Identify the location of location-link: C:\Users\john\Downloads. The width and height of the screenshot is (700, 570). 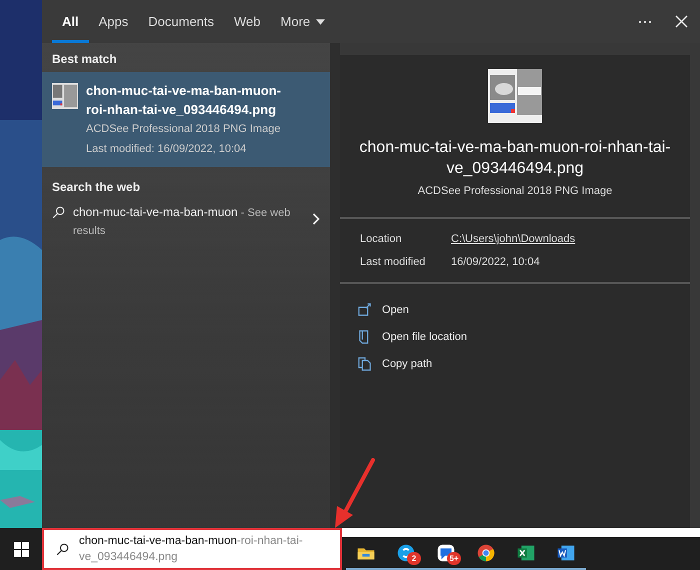
(513, 239).